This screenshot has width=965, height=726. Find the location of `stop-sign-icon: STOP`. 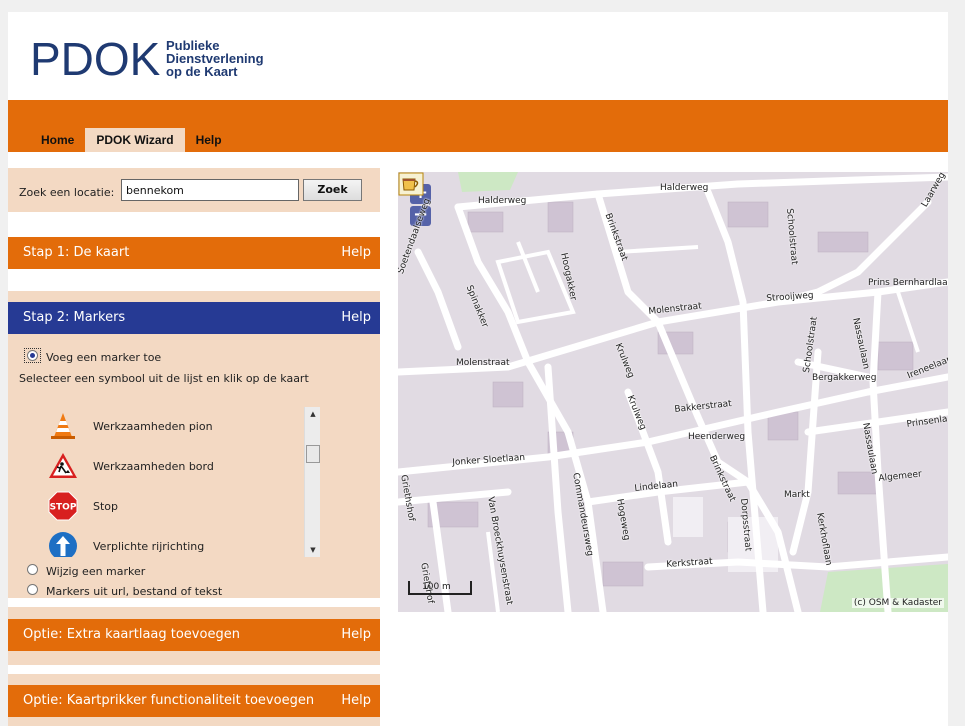

stop-sign-icon: STOP is located at coordinates (63, 506).